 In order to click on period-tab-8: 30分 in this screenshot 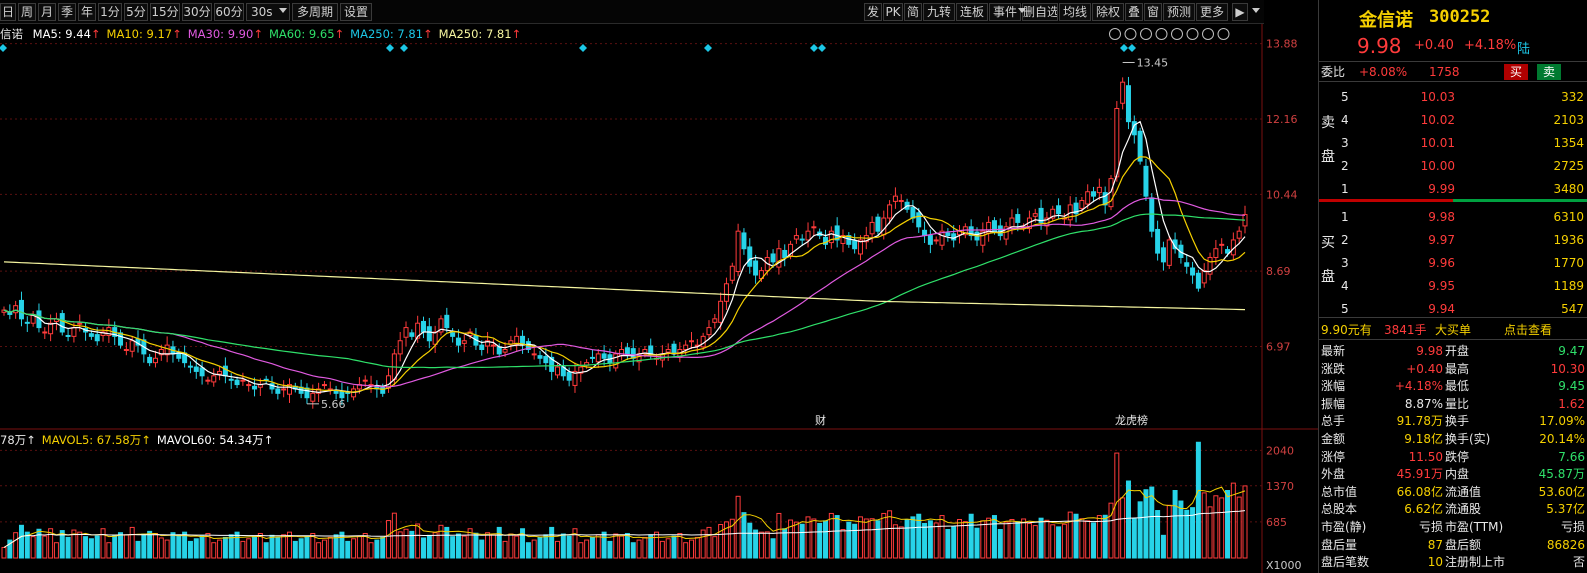, I will do `click(197, 12)`.